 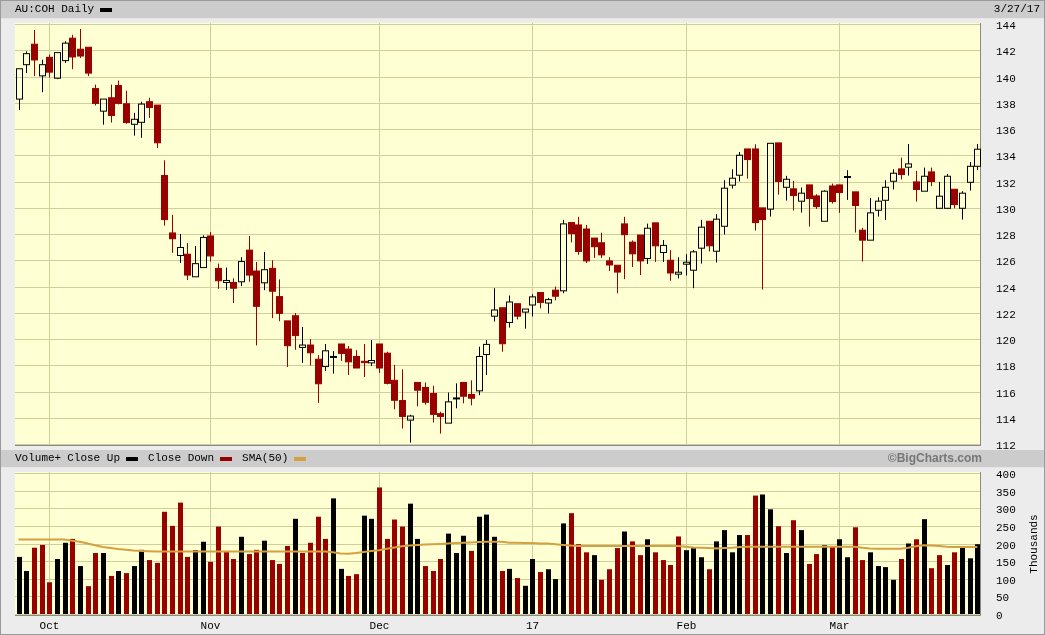 What do you see at coordinates (532, 626) in the screenshot?
I see `axis-label: 17` at bounding box center [532, 626].